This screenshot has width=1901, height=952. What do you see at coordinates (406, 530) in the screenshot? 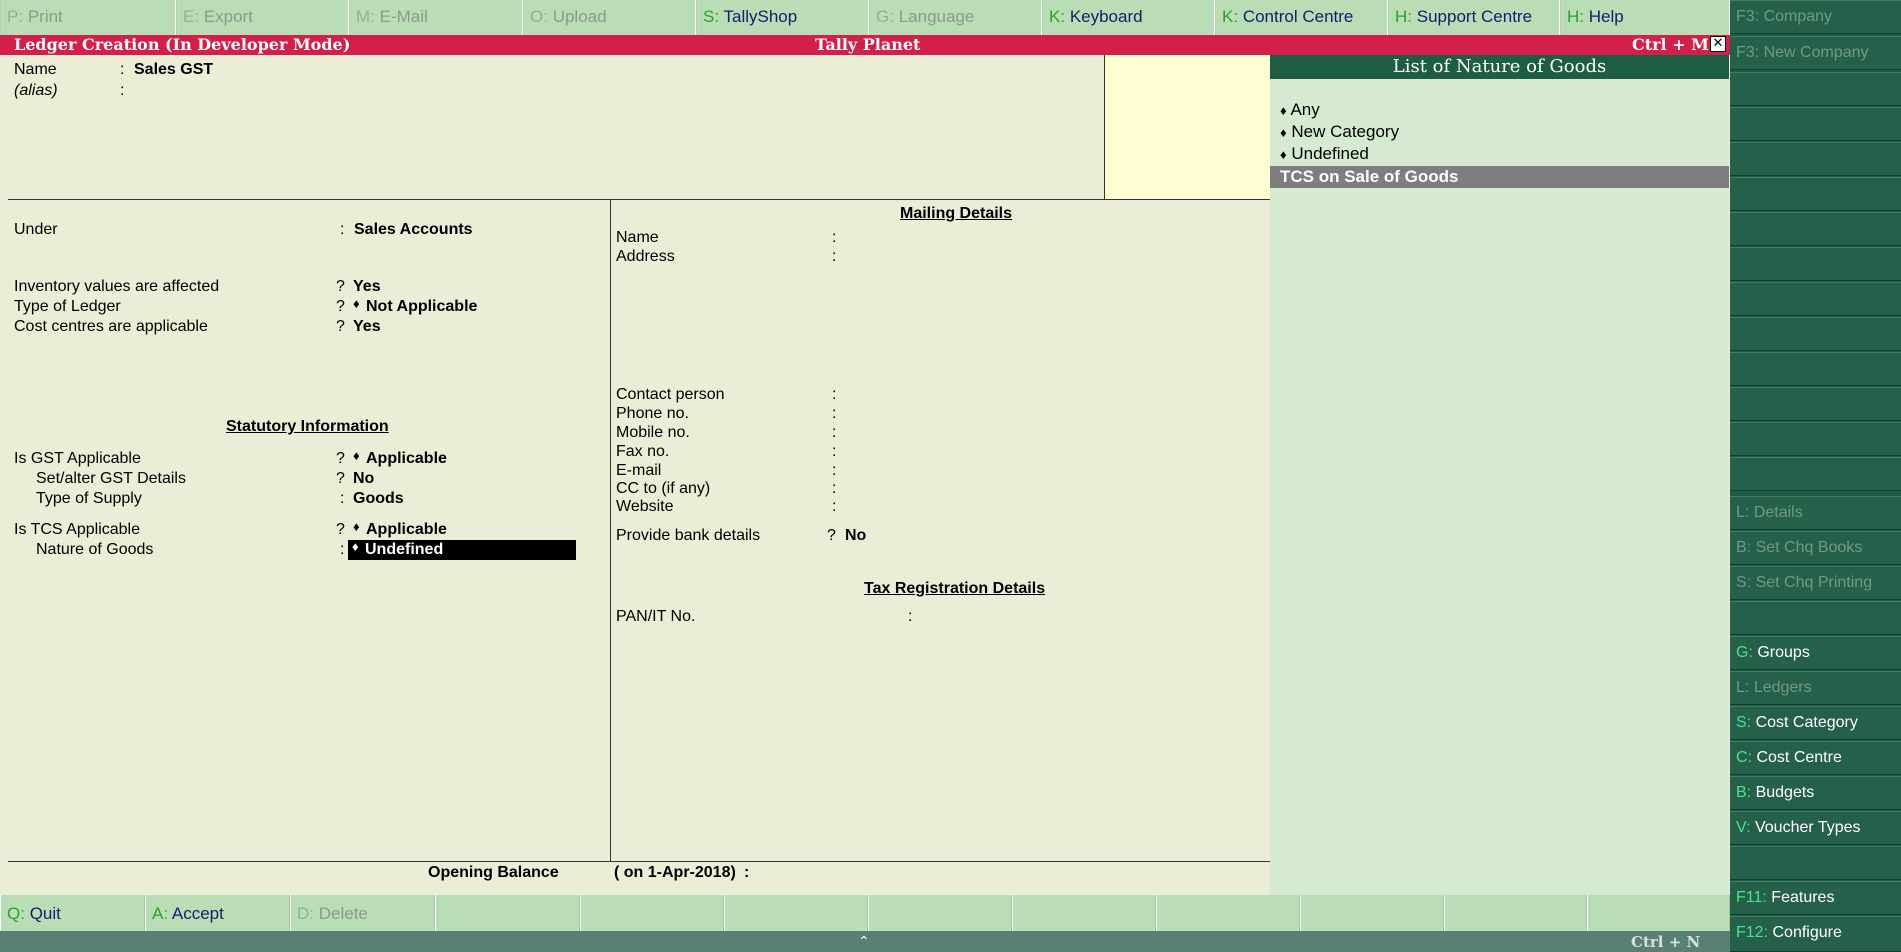
I see `tcs-applicable-field: Applicable` at bounding box center [406, 530].